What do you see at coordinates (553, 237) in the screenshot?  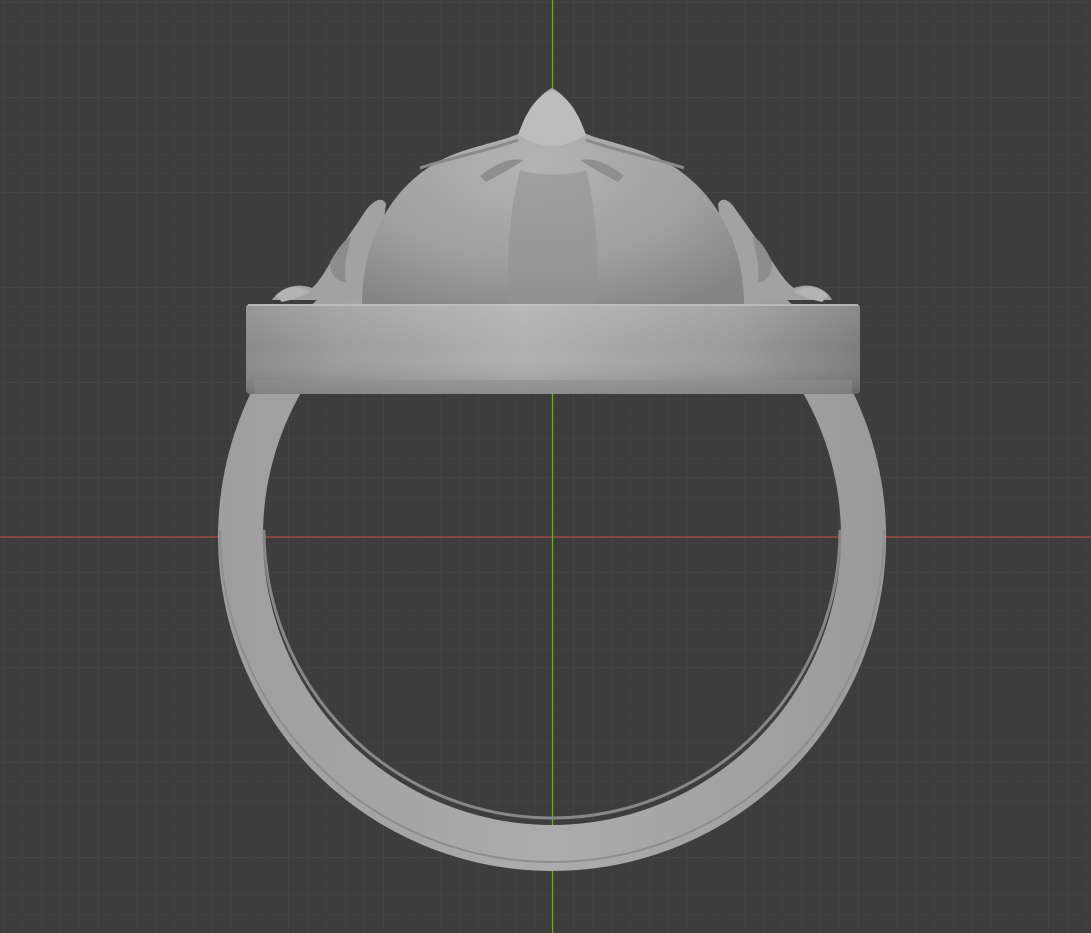 I see `dome-face-shadow` at bounding box center [553, 237].